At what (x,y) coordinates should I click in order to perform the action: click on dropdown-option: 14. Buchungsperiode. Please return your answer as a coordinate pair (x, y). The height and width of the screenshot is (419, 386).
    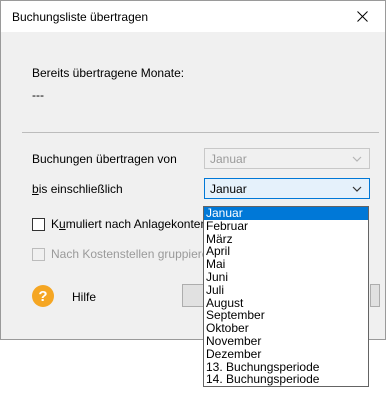
    Looking at the image, I should click on (286, 379).